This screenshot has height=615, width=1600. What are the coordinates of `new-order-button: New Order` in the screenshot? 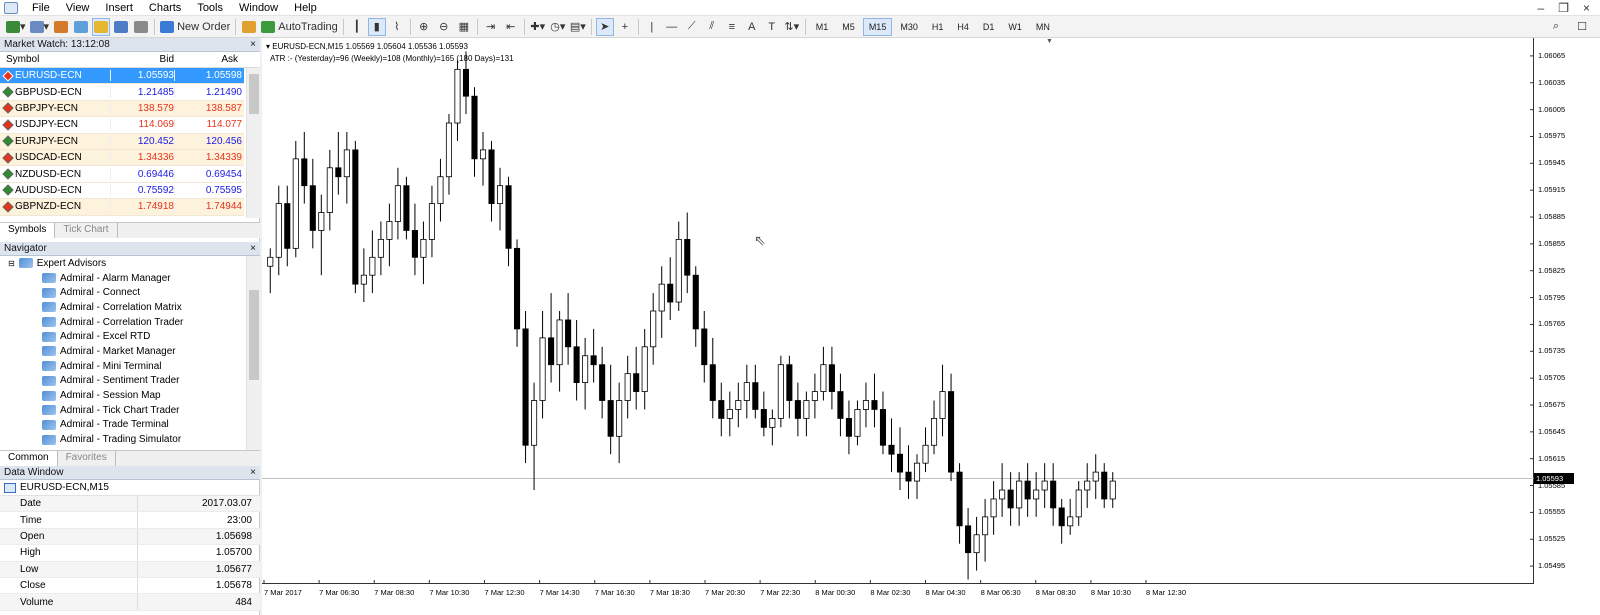 It's located at (195, 27).